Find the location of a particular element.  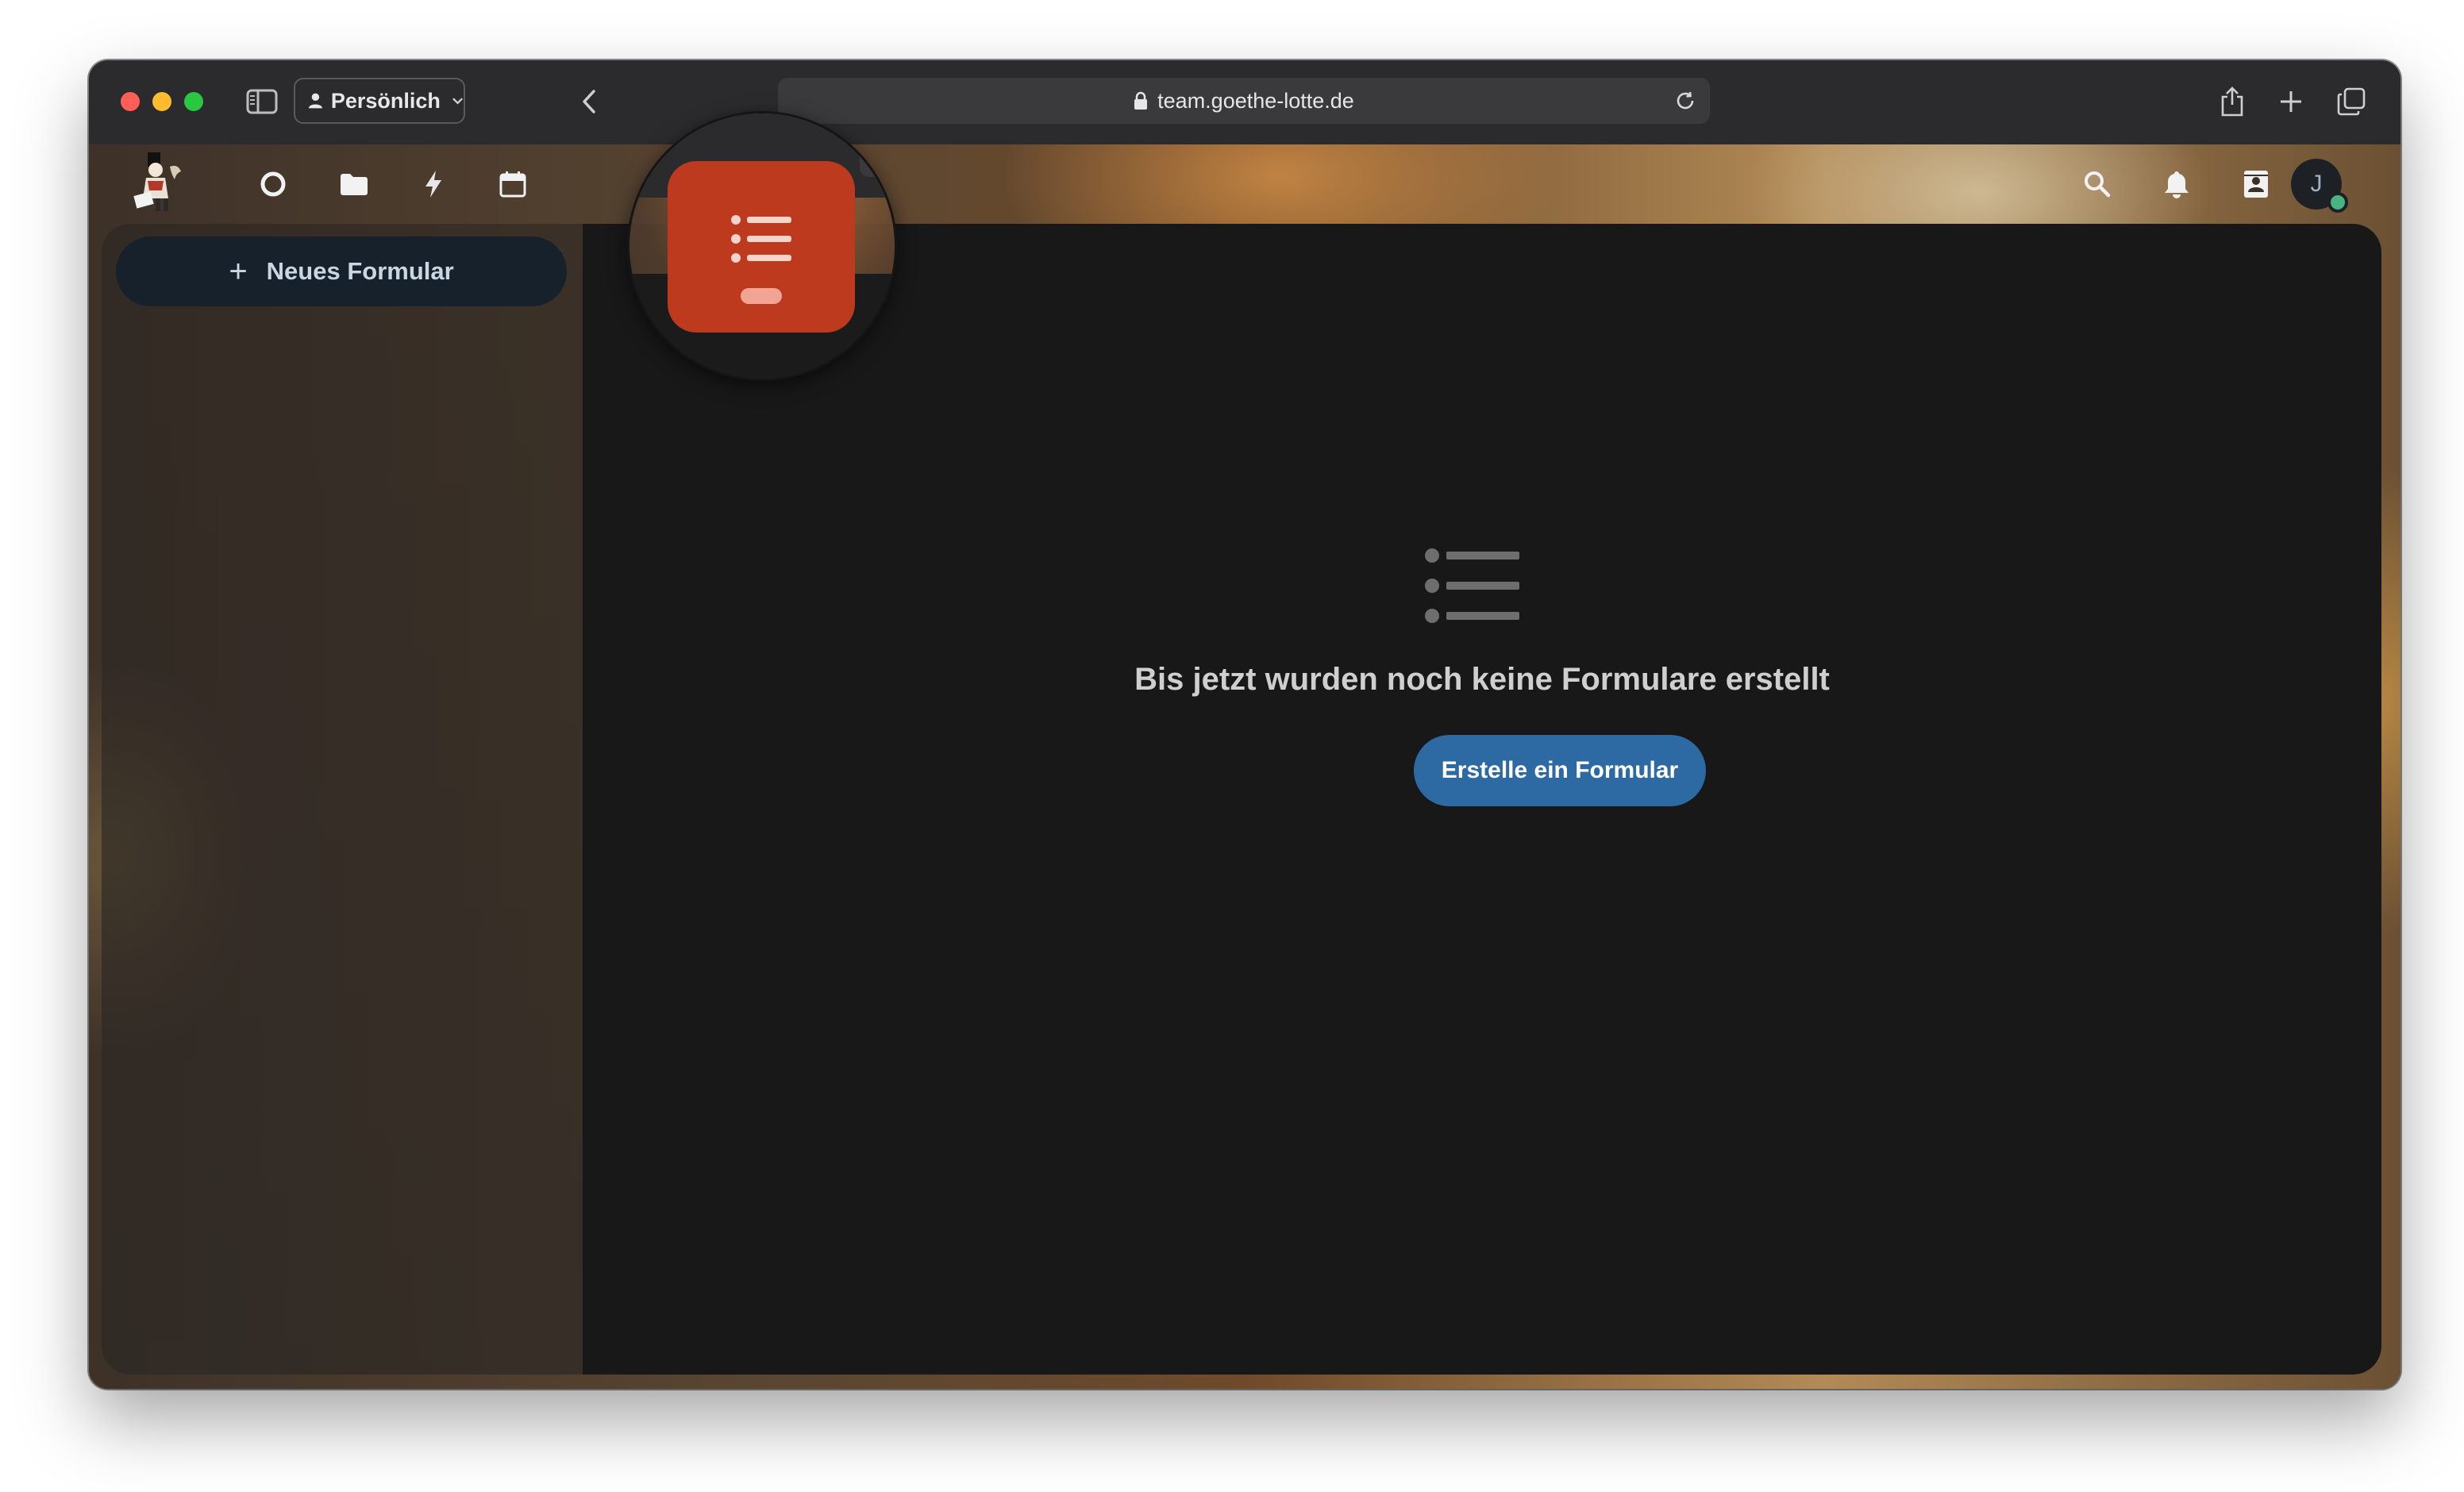

zoom-window-button is located at coordinates (193, 101).